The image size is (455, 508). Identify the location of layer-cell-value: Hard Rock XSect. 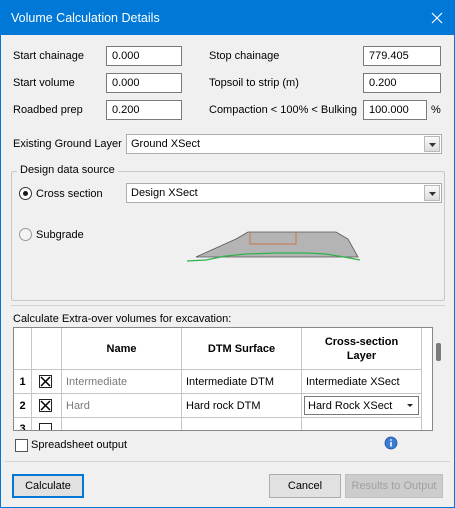
(350, 406).